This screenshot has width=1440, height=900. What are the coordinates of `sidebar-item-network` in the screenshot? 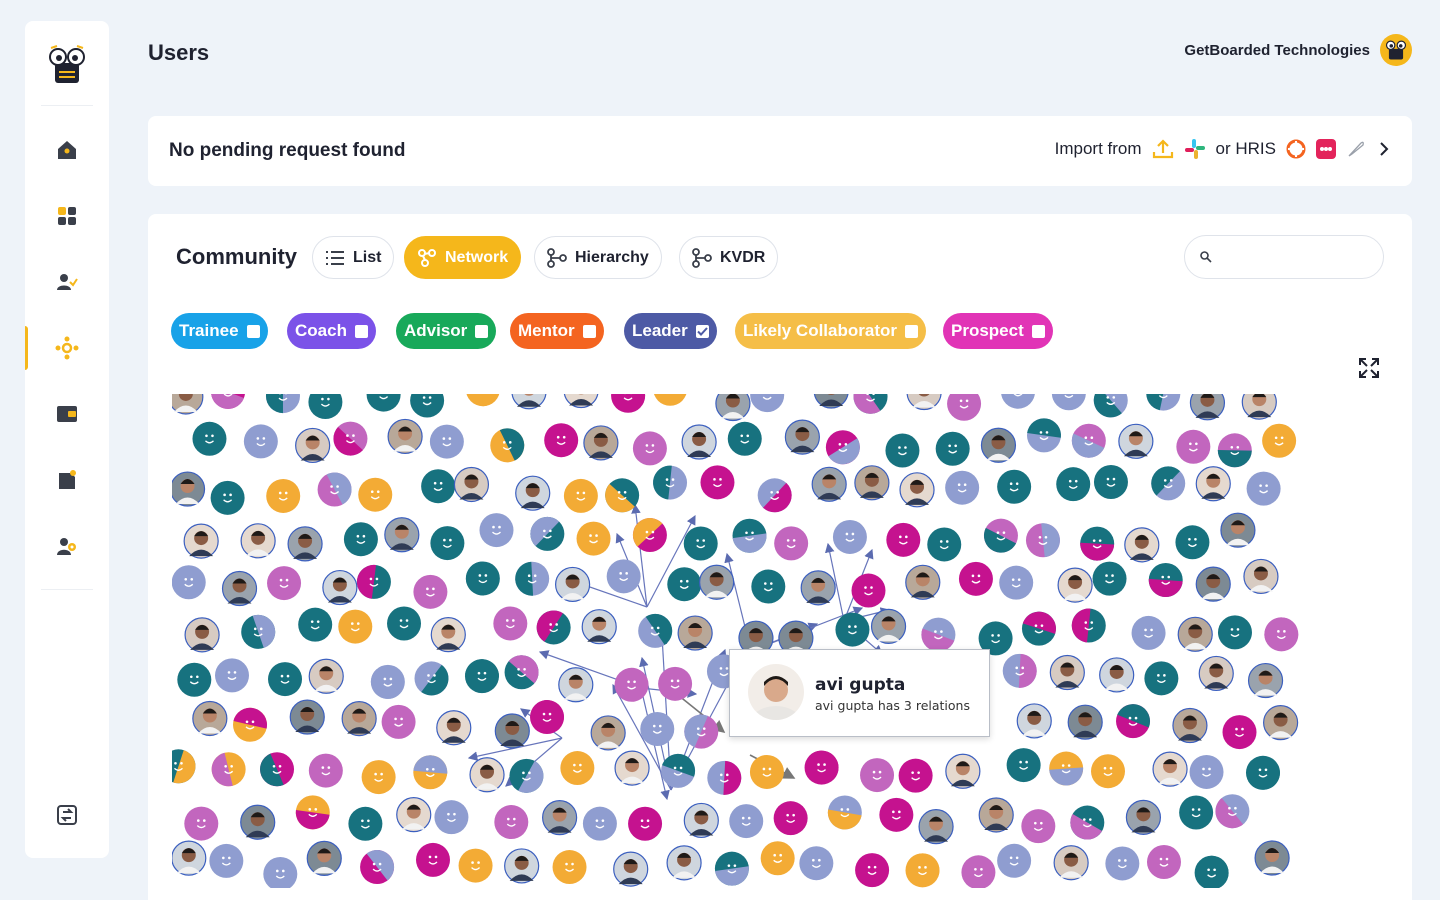 It's located at (67, 348).